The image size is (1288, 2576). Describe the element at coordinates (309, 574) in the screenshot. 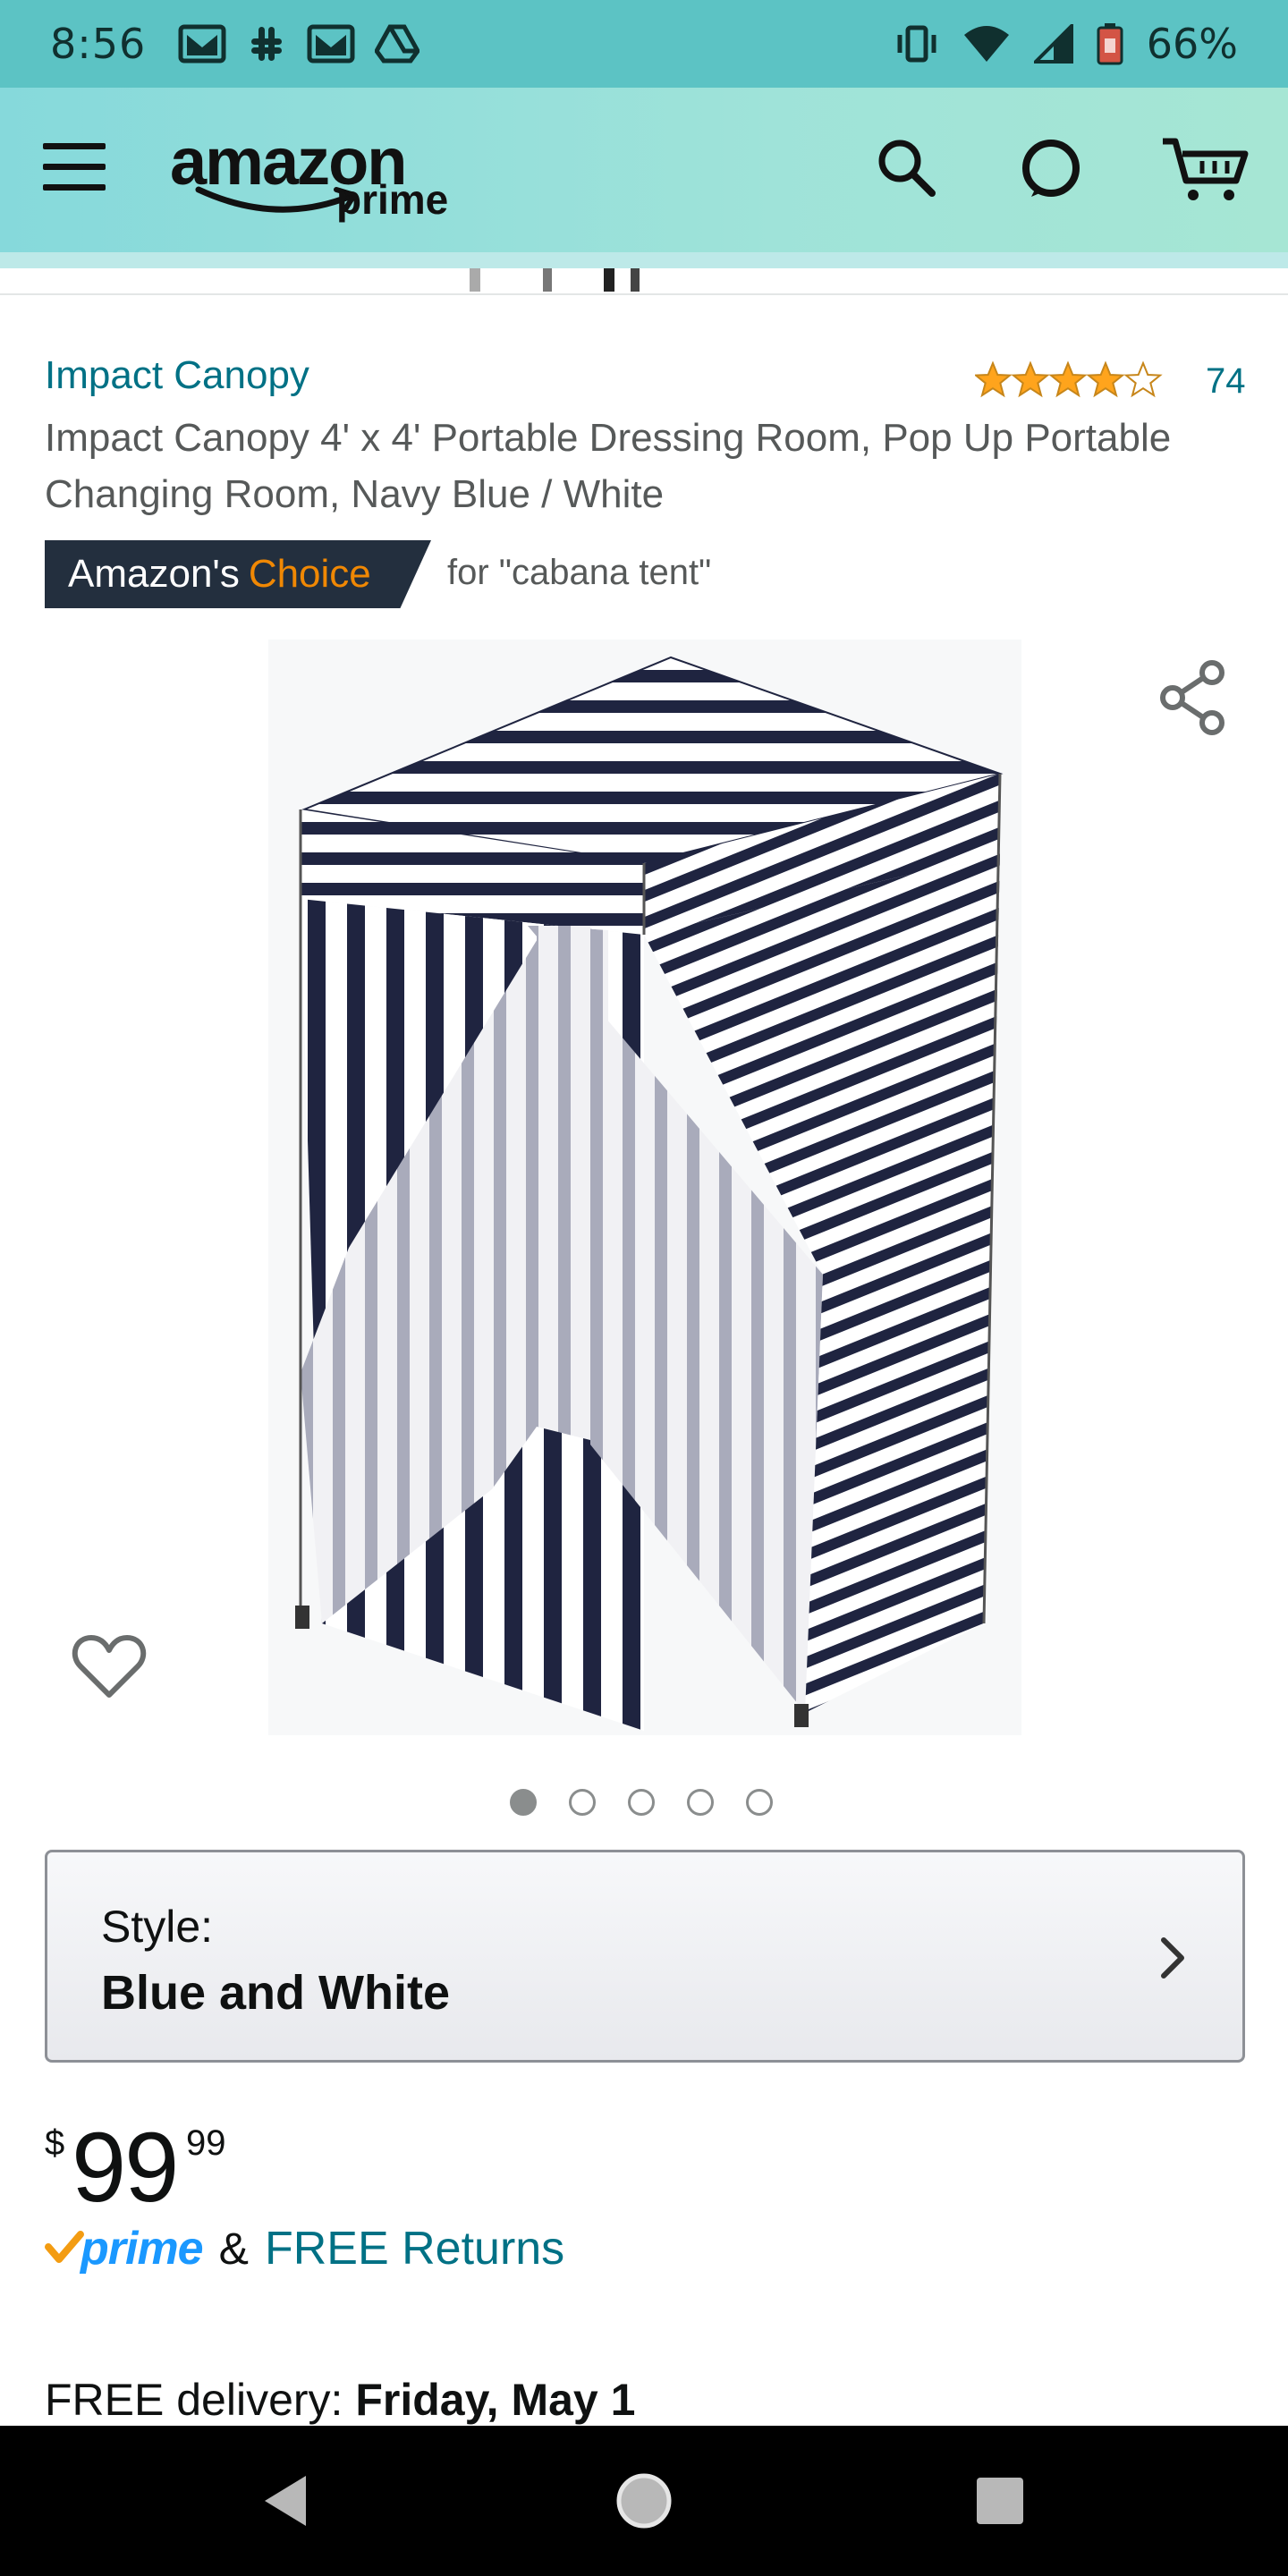

I see `badge-highlight: Choice` at that location.